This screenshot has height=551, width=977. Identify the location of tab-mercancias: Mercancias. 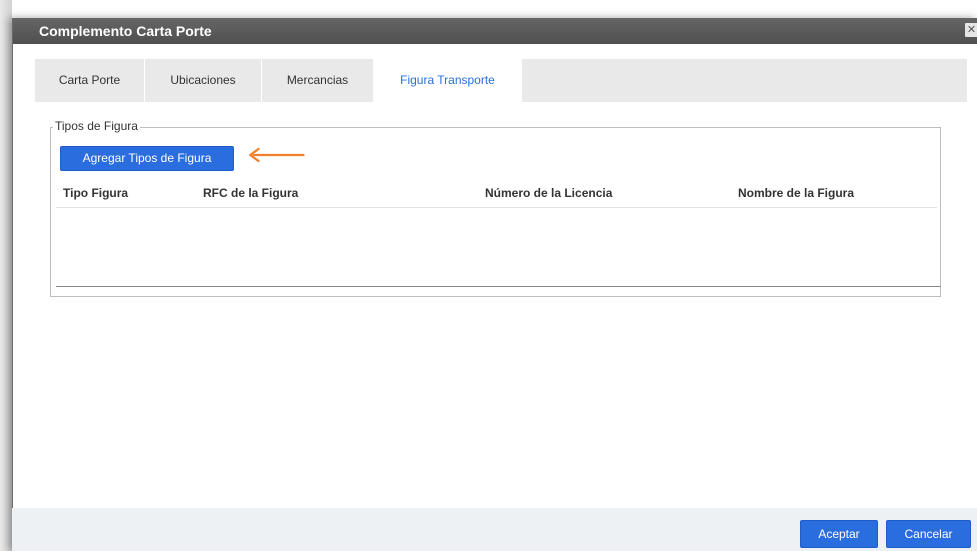
(318, 80).